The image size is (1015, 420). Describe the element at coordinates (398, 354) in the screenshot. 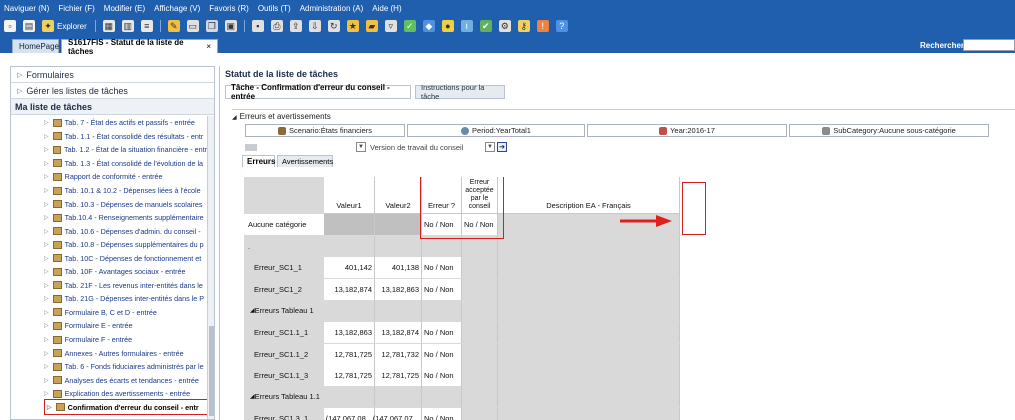

I see `grid-cell: 12,781,732` at that location.